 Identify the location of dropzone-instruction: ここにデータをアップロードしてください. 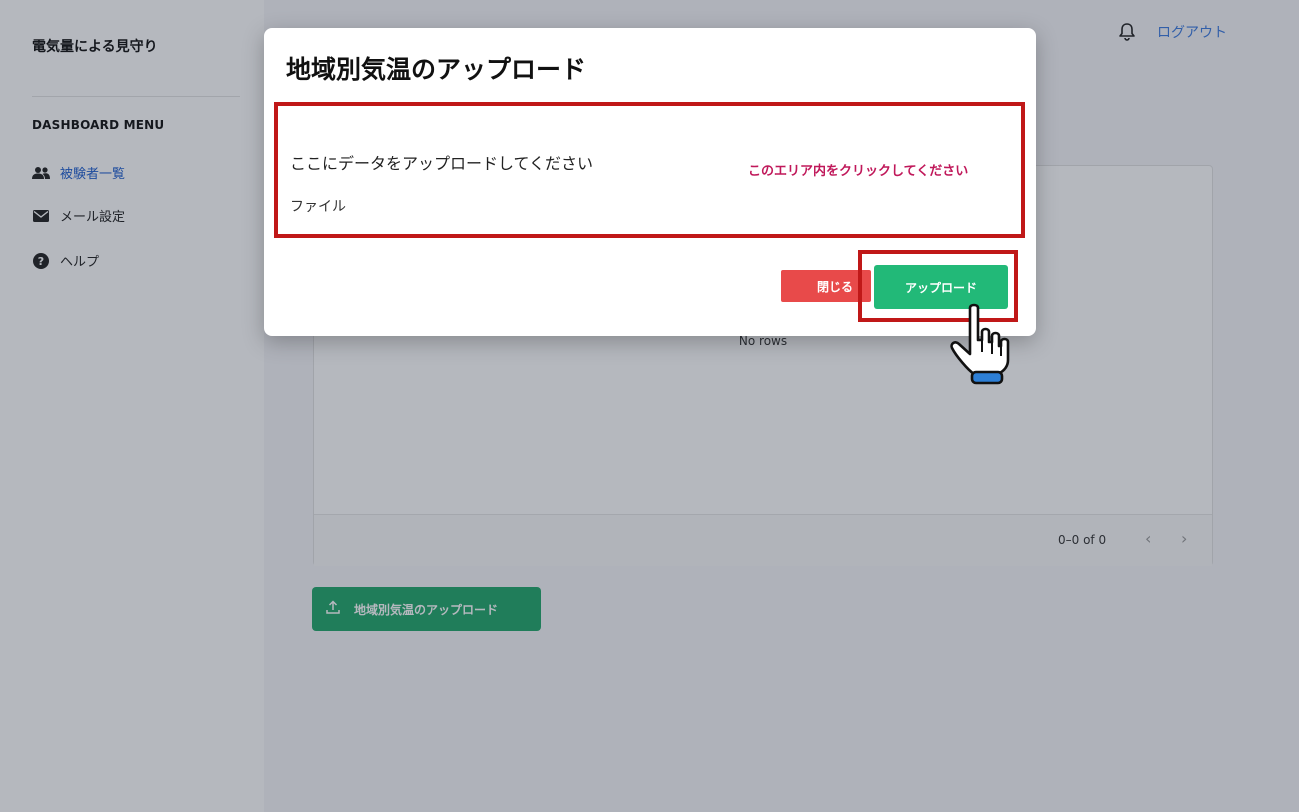
(442, 163).